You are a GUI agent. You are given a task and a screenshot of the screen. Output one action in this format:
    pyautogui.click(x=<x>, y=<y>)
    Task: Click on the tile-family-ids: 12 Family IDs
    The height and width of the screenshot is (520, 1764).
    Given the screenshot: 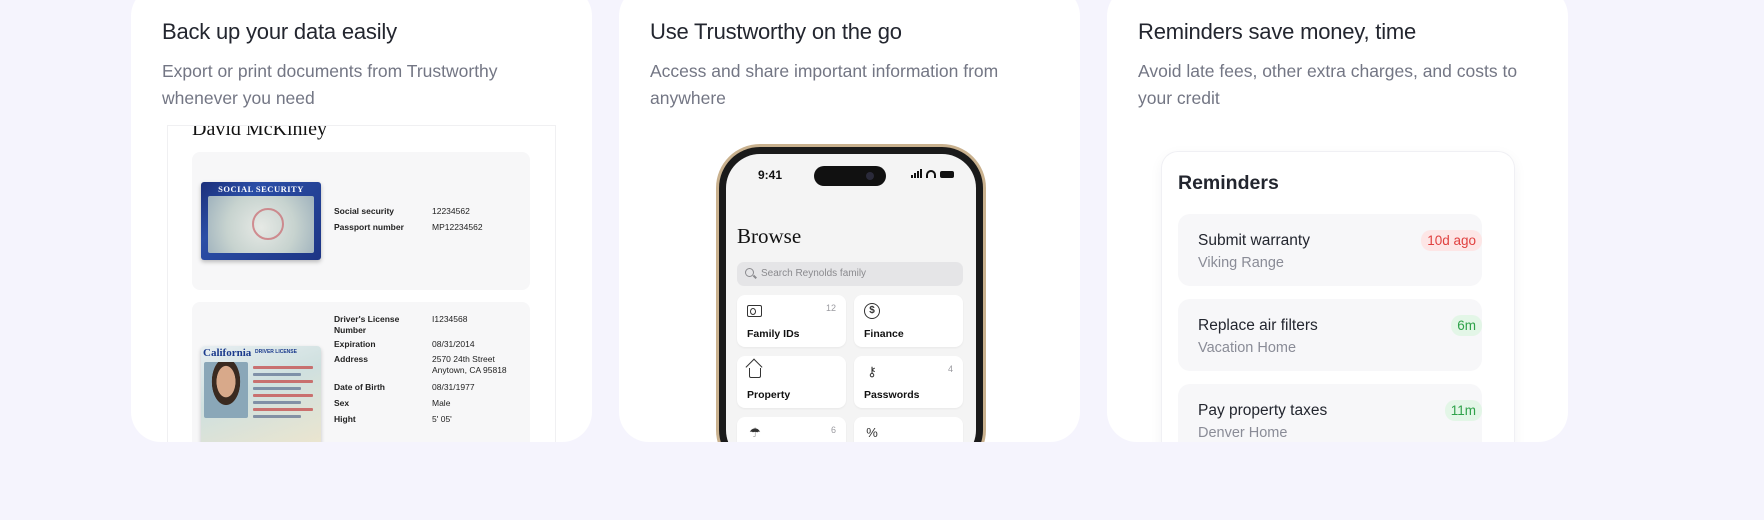 What is the action you would take?
    pyautogui.click(x=791, y=321)
    